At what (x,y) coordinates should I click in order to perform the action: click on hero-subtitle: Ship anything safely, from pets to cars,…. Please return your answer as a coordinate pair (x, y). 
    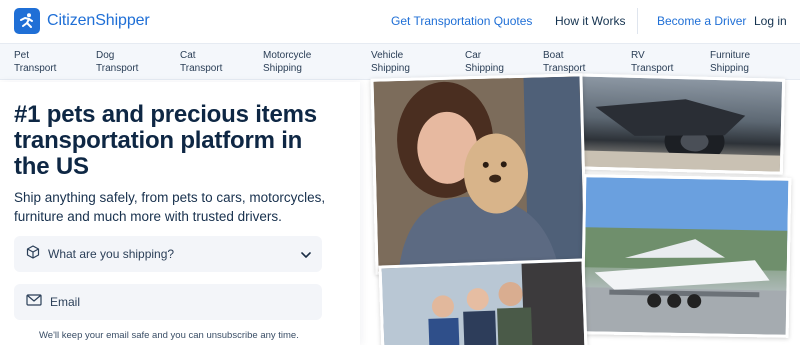
    Looking at the image, I should click on (170, 207).